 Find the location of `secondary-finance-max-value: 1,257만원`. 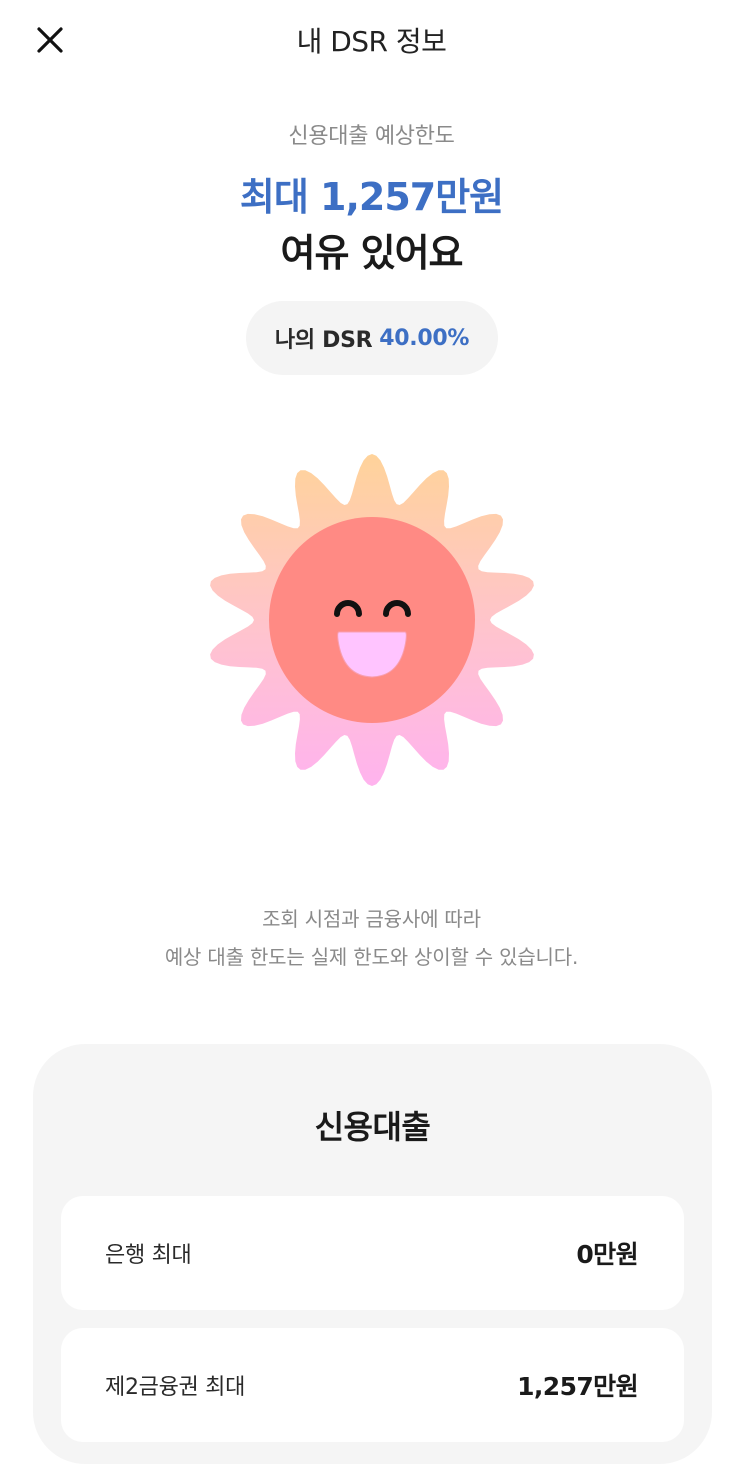

secondary-finance-max-value: 1,257만원 is located at coordinates (577, 1386).